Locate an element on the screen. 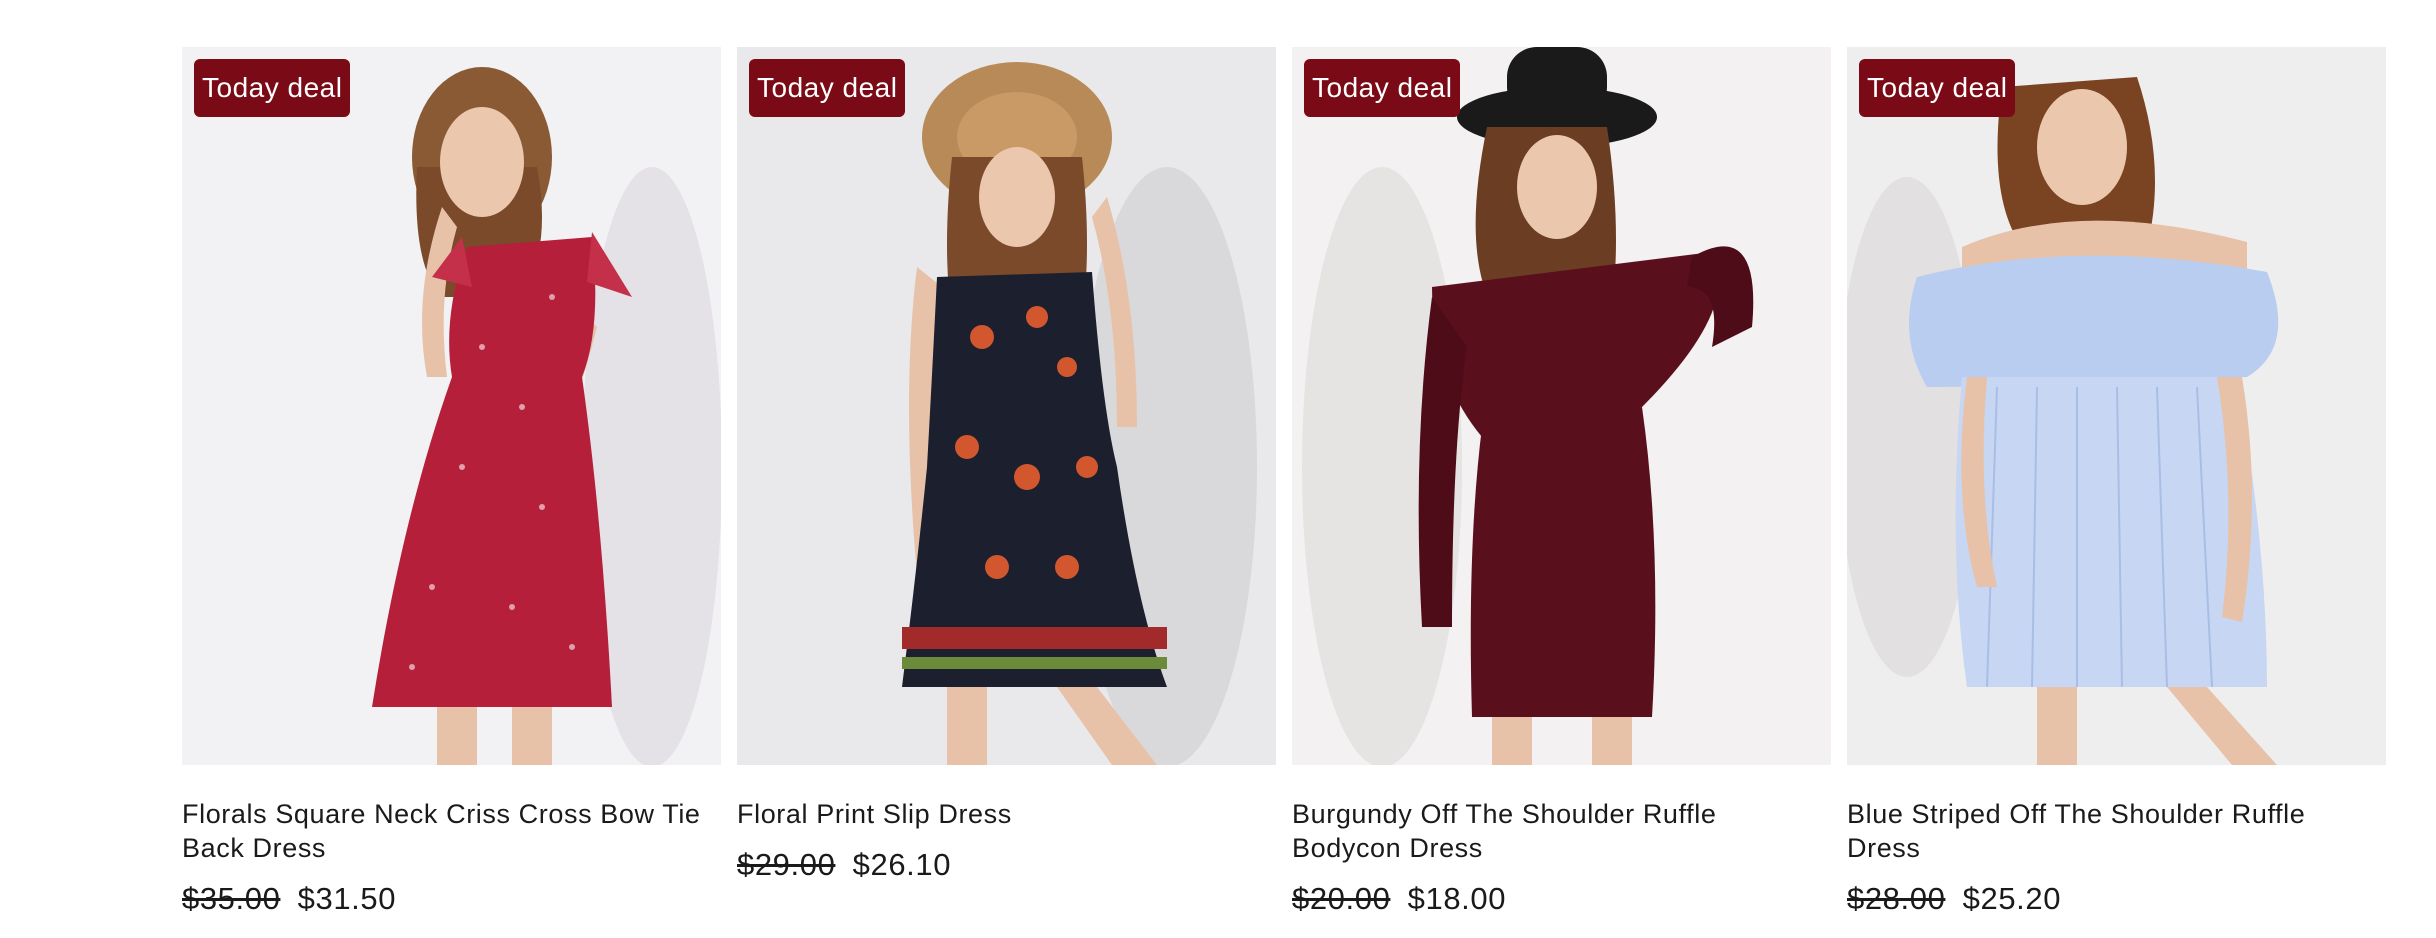  product-price: $29.00 $26.10 is located at coordinates (1006, 865).